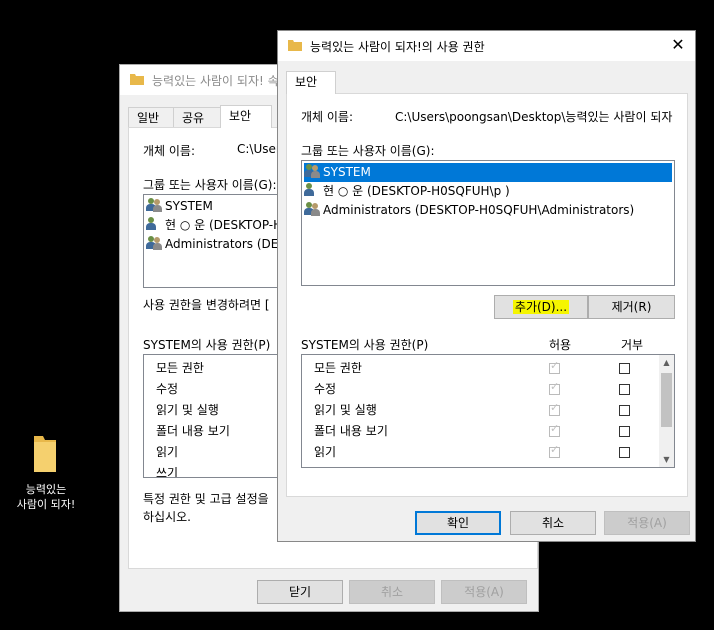 The width and height of the screenshot is (714, 630). I want to click on remove-button: 제거(R), so click(631, 307).